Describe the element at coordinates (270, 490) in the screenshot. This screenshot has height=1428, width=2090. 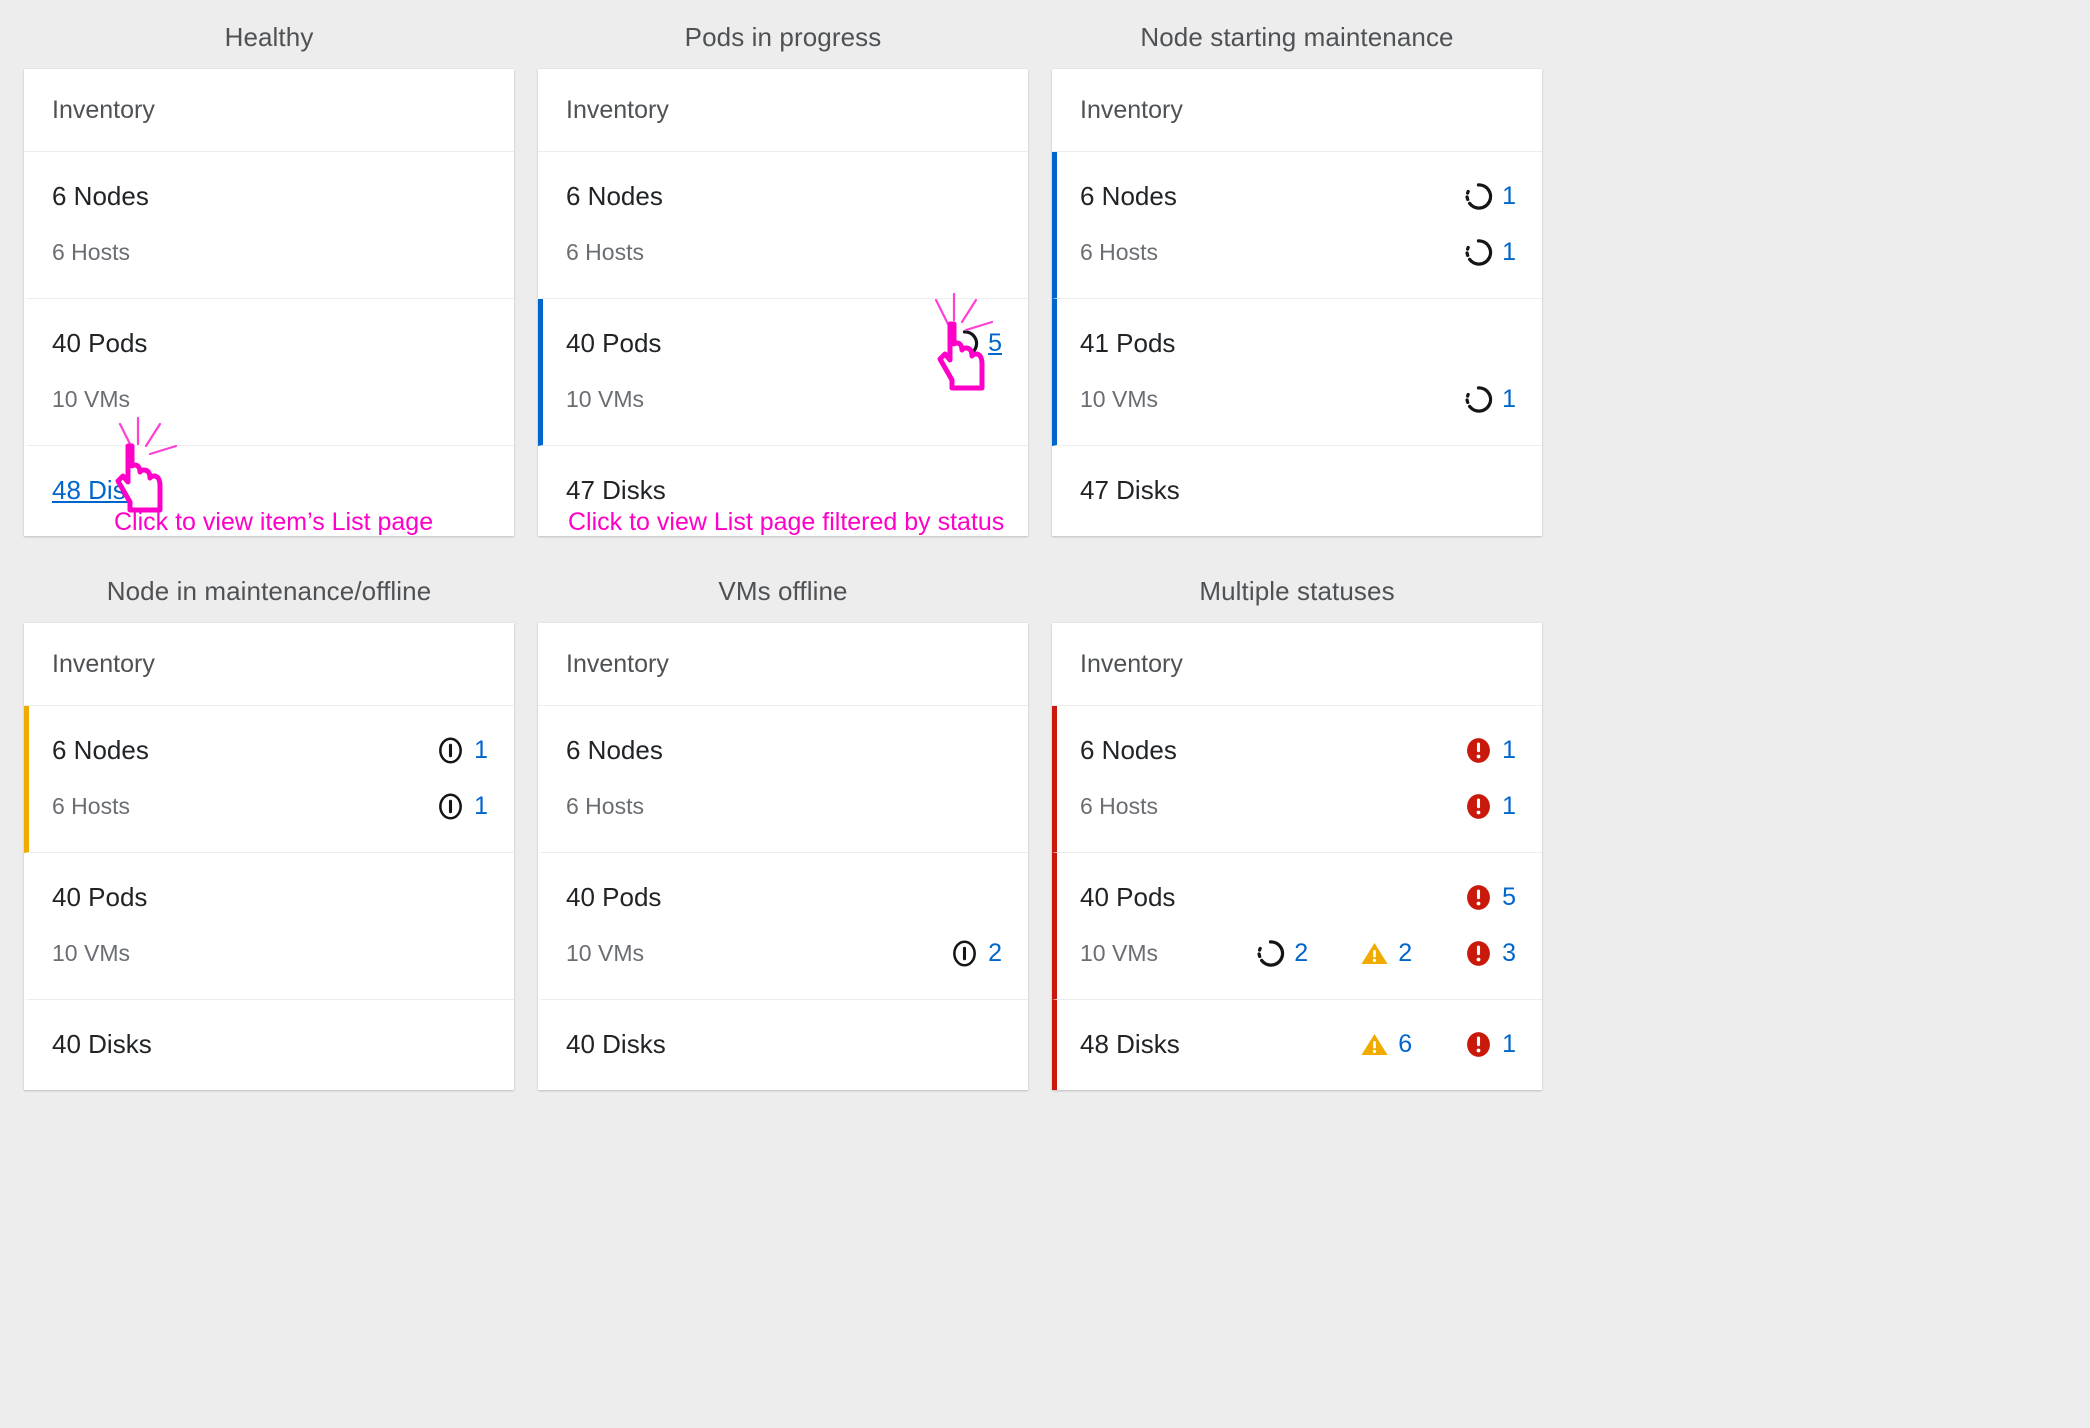
I see `inventory-row-label: 48 Disks` at that location.